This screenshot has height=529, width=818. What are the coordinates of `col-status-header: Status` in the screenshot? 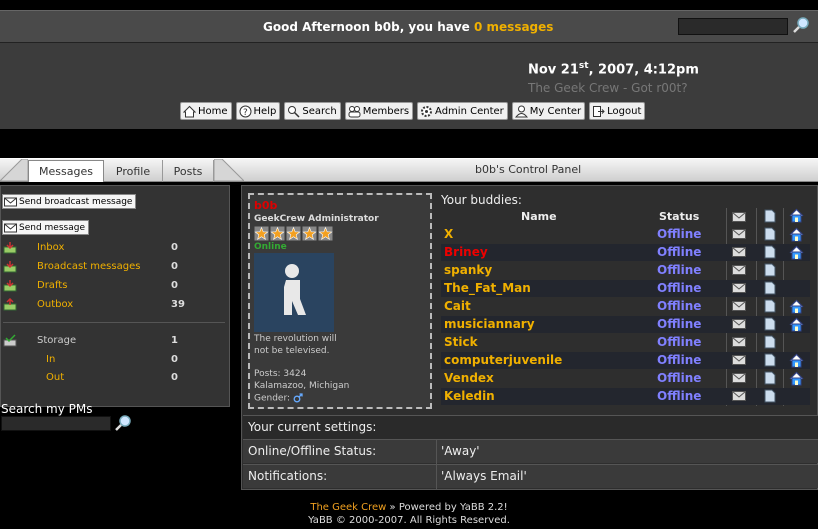 It's located at (679, 216).